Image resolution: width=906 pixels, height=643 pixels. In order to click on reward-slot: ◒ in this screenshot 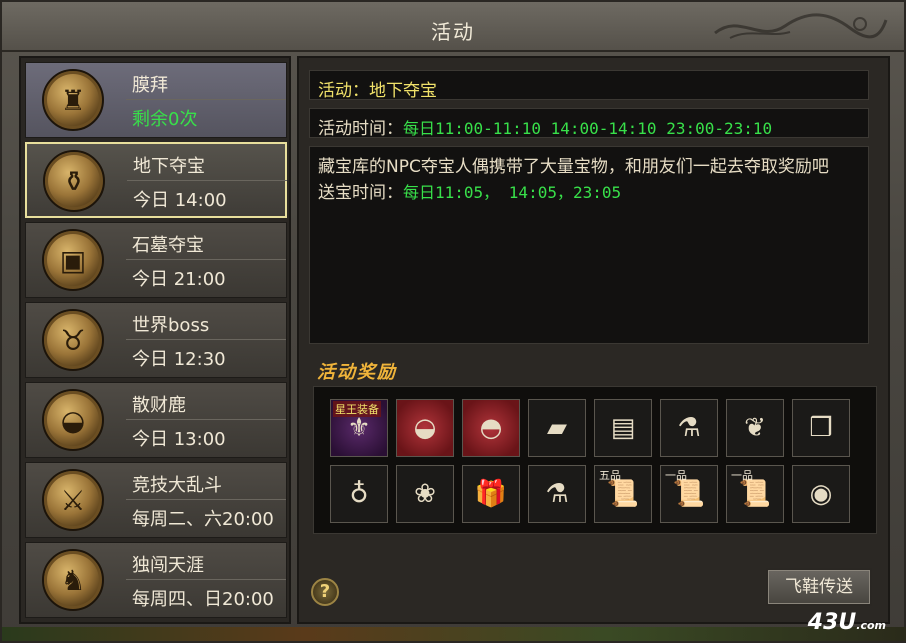, I will do `click(425, 428)`.